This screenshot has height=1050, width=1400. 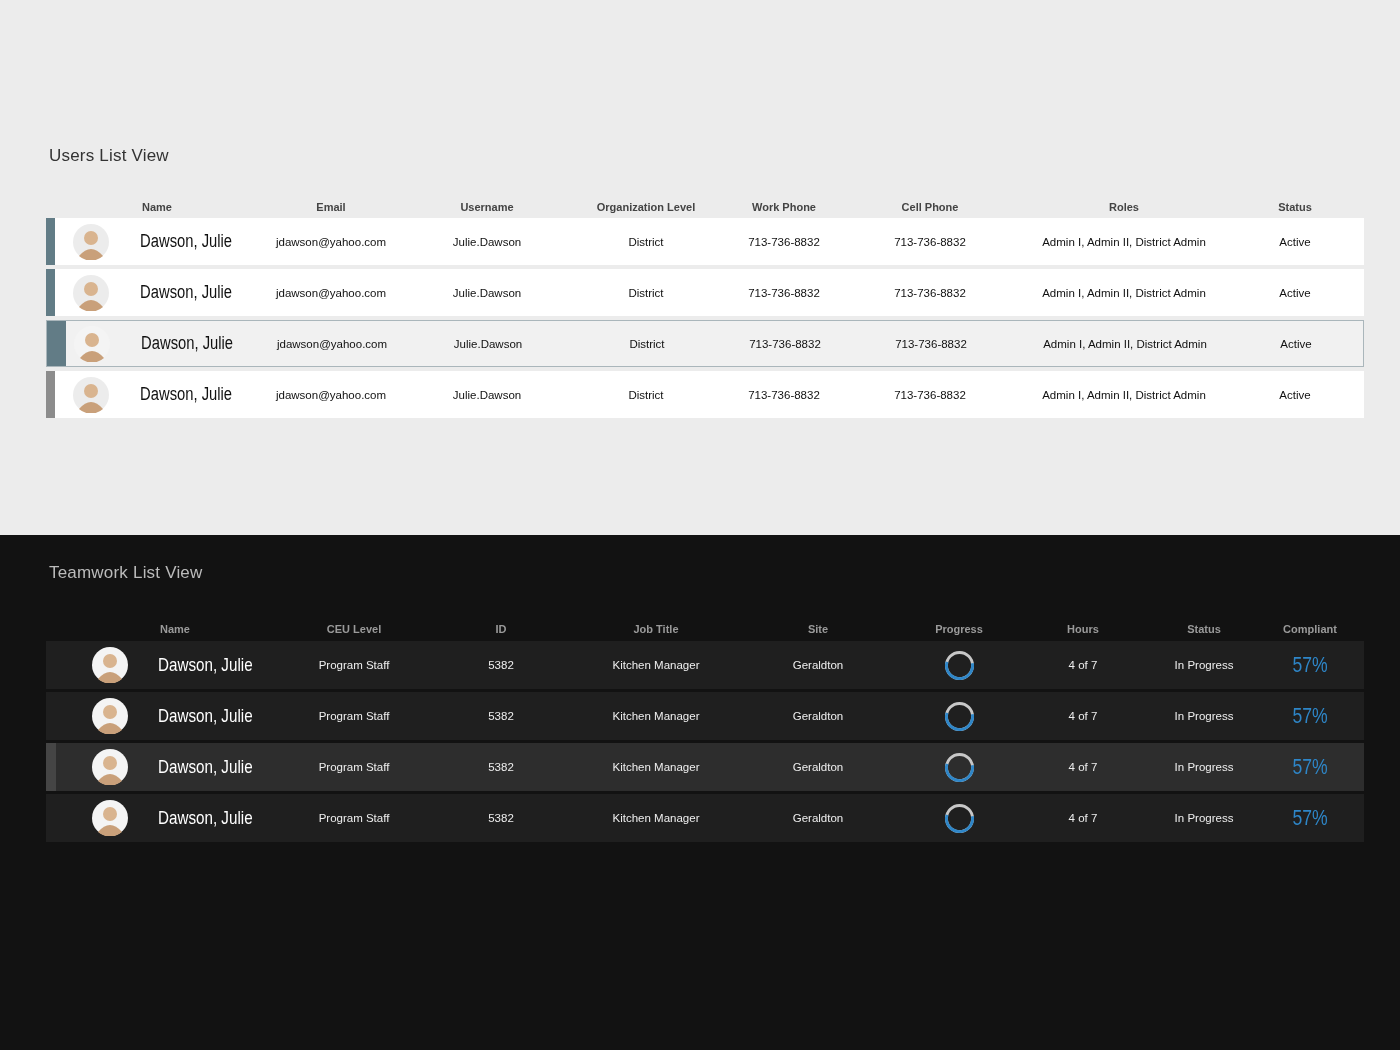 What do you see at coordinates (487, 207) in the screenshot?
I see `column-header: Username` at bounding box center [487, 207].